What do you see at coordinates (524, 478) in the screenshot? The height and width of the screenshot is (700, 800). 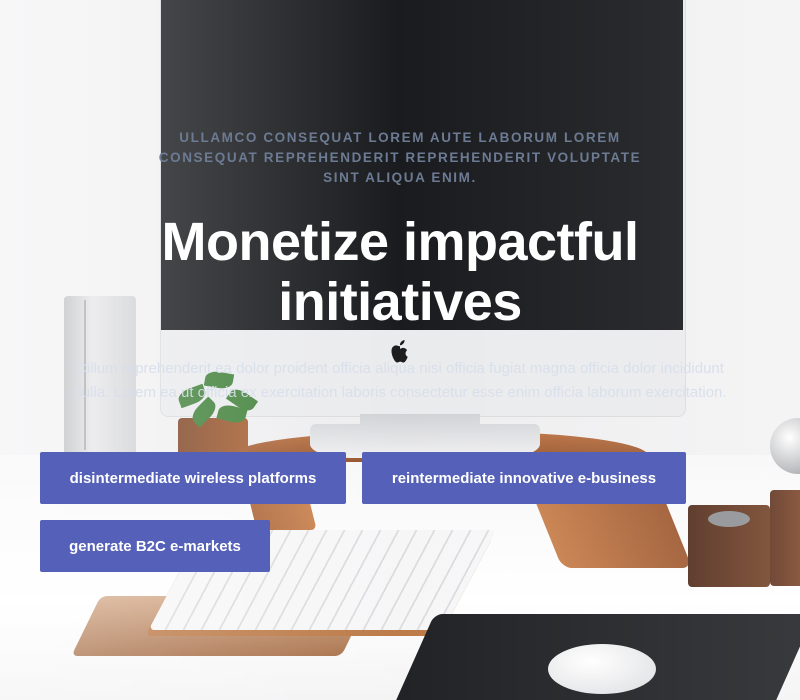 I see `reintermediate-innovative-e-business-button: reintermediate innovative e-business` at bounding box center [524, 478].